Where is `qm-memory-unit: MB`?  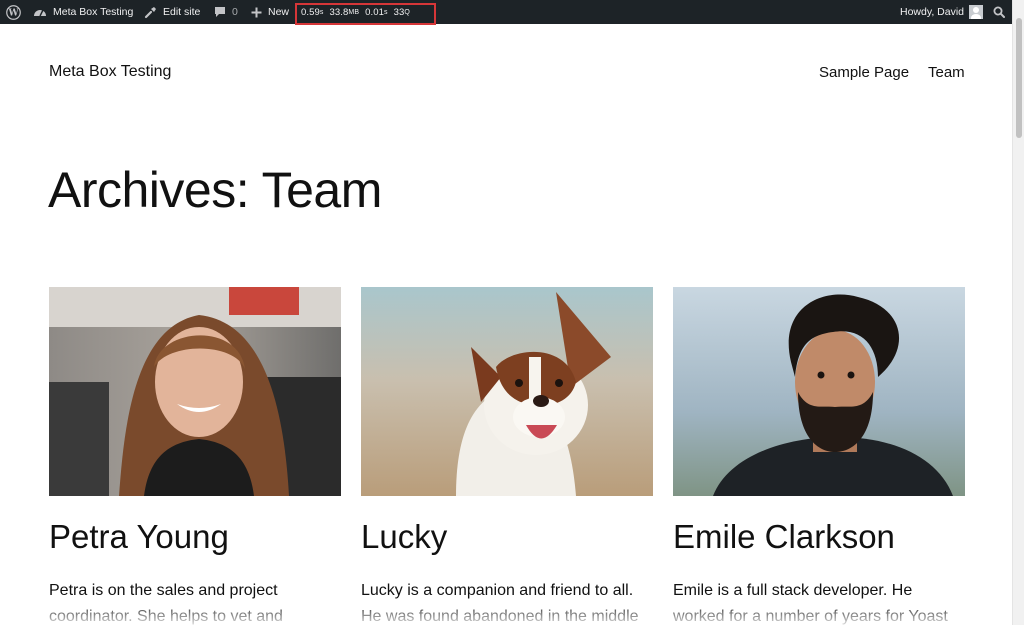
qm-memory-unit: MB is located at coordinates (354, 12).